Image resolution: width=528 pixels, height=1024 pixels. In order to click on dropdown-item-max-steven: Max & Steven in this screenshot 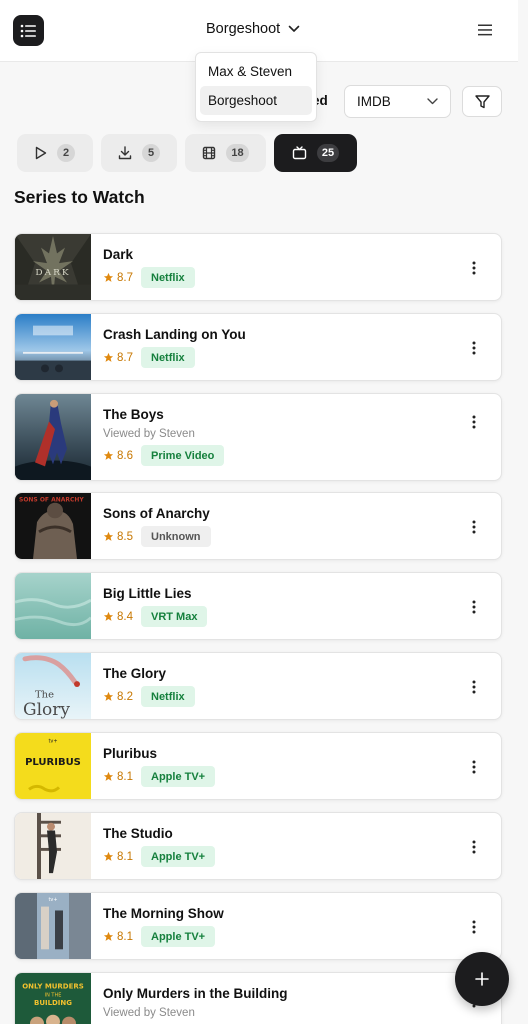, I will do `click(256, 71)`.